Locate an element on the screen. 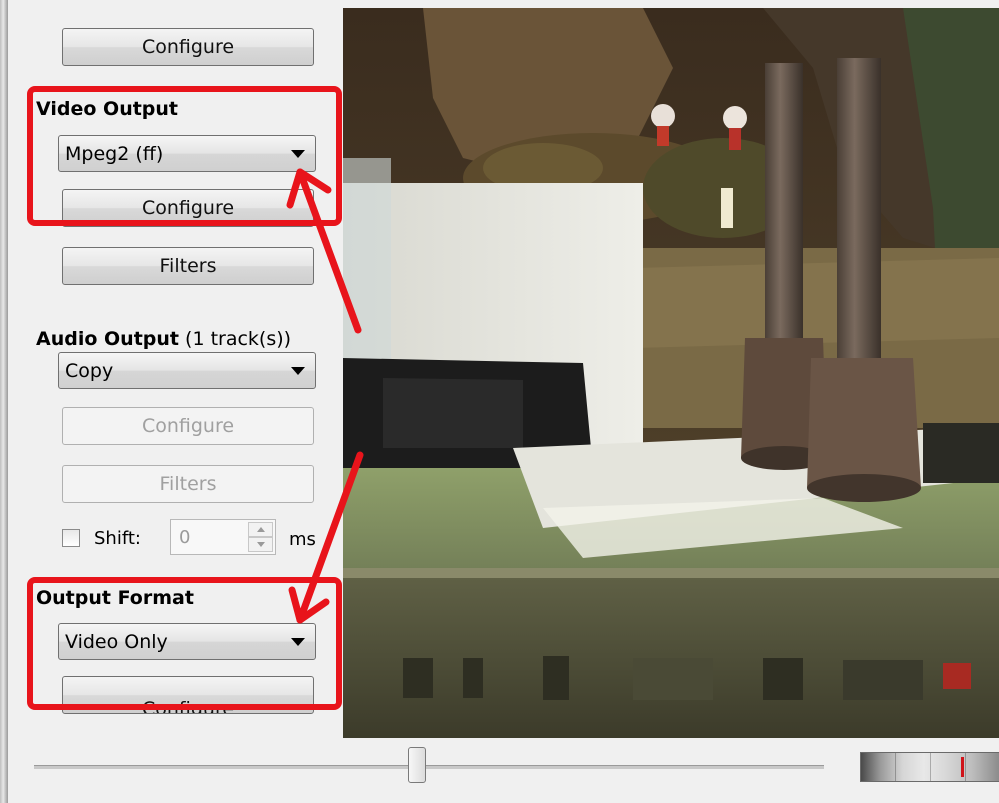  red-arrow-annotation-icon is located at coordinates (325, 396).